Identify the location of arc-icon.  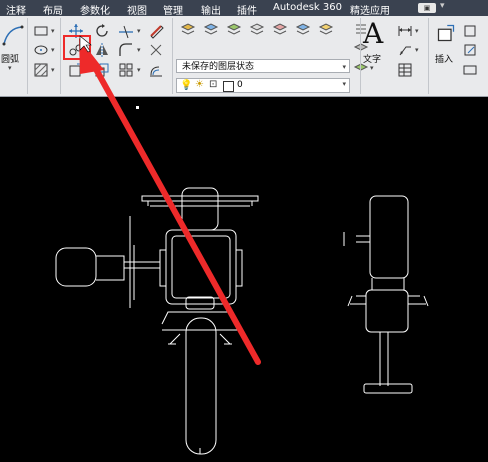
(13, 35).